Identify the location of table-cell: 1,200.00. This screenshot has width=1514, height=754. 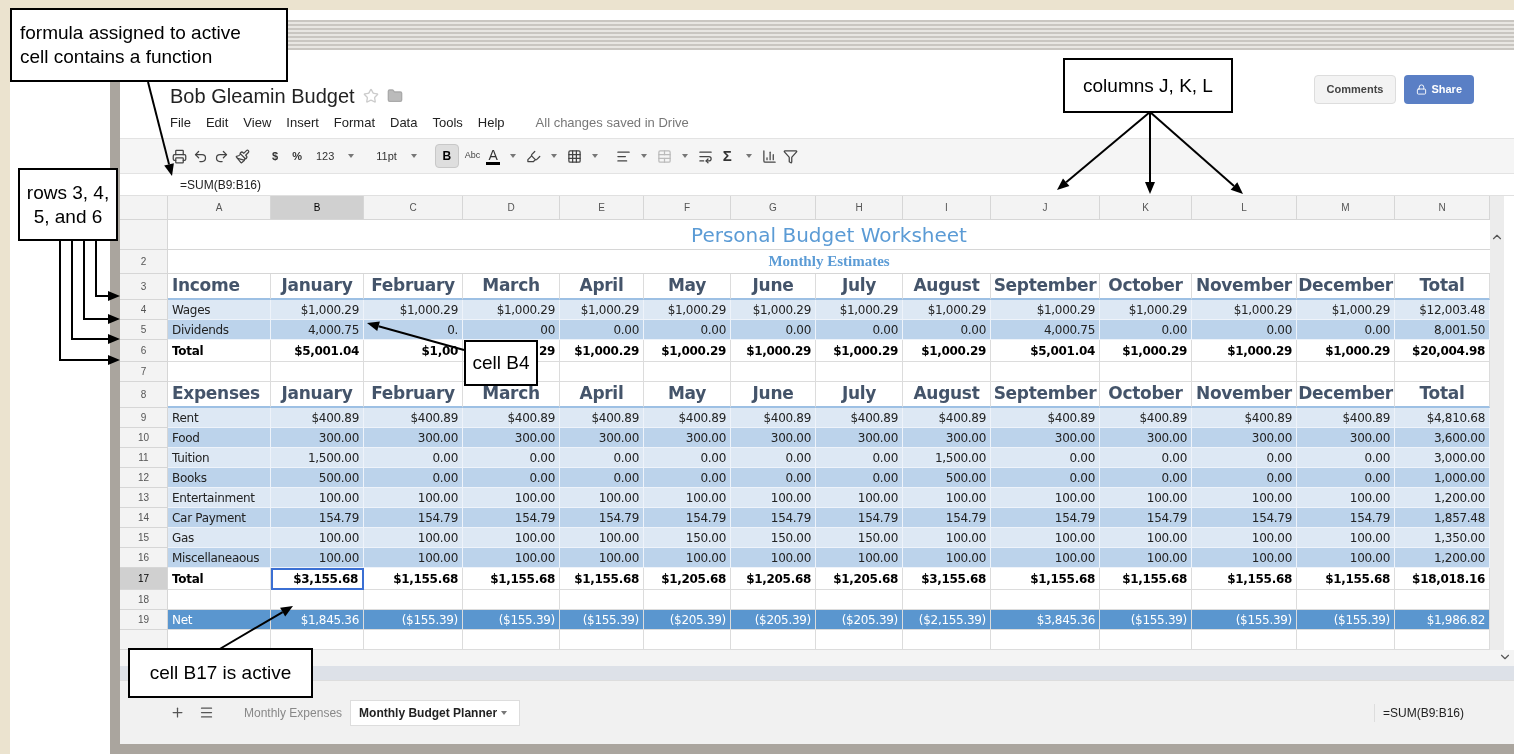
(1442, 498).